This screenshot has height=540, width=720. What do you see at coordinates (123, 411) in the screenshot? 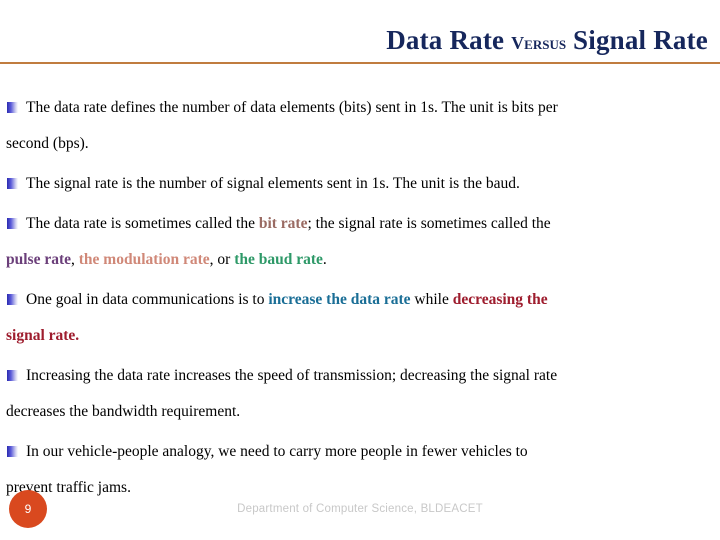
I see `bullet-wrap-line: decreases the bandwidth requirement.` at bounding box center [123, 411].